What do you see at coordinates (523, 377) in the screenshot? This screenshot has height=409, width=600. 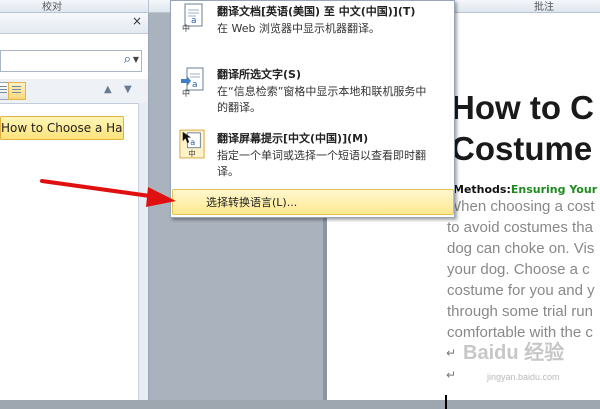 I see `watermark-url: jingyan.baidu.com` at bounding box center [523, 377].